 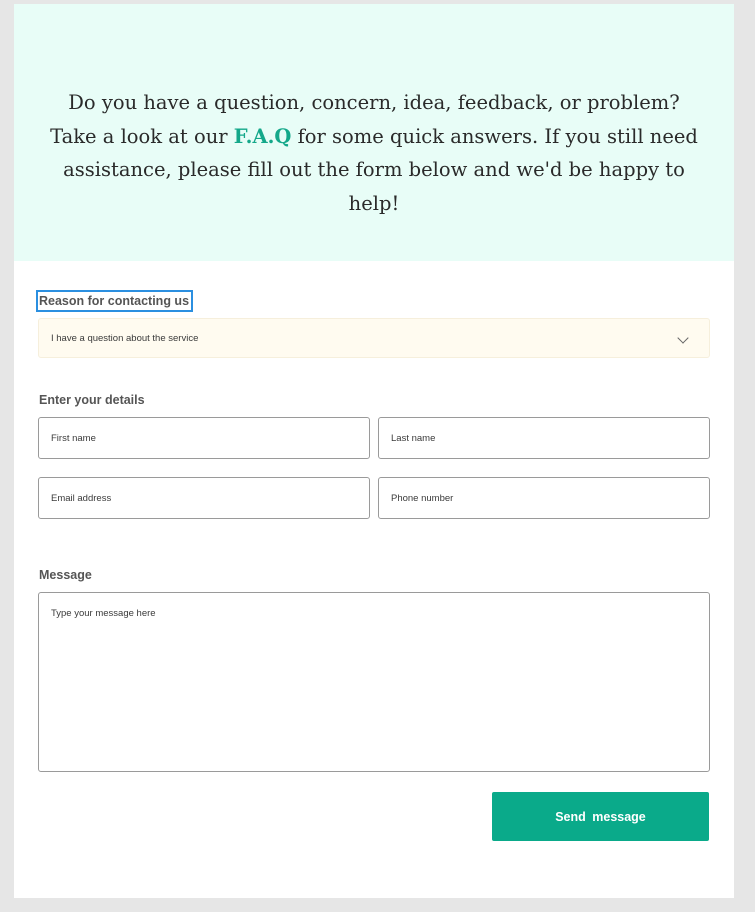 I want to click on first-name-field: First name, so click(x=204, y=438).